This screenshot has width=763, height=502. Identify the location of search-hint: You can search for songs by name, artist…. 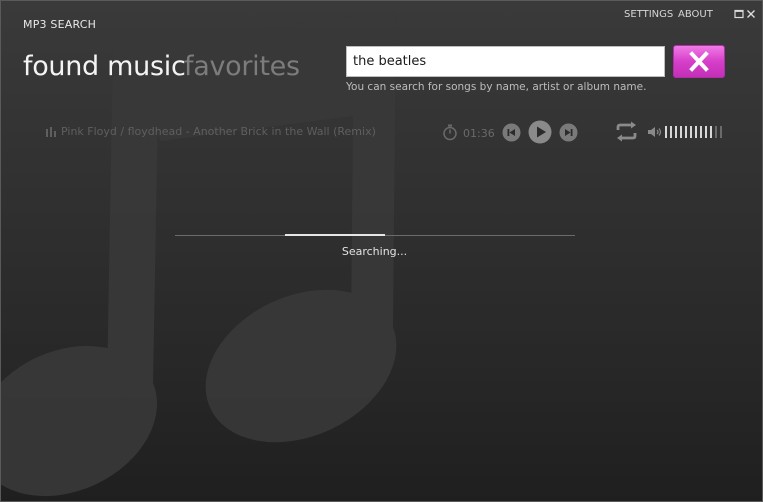
(496, 87).